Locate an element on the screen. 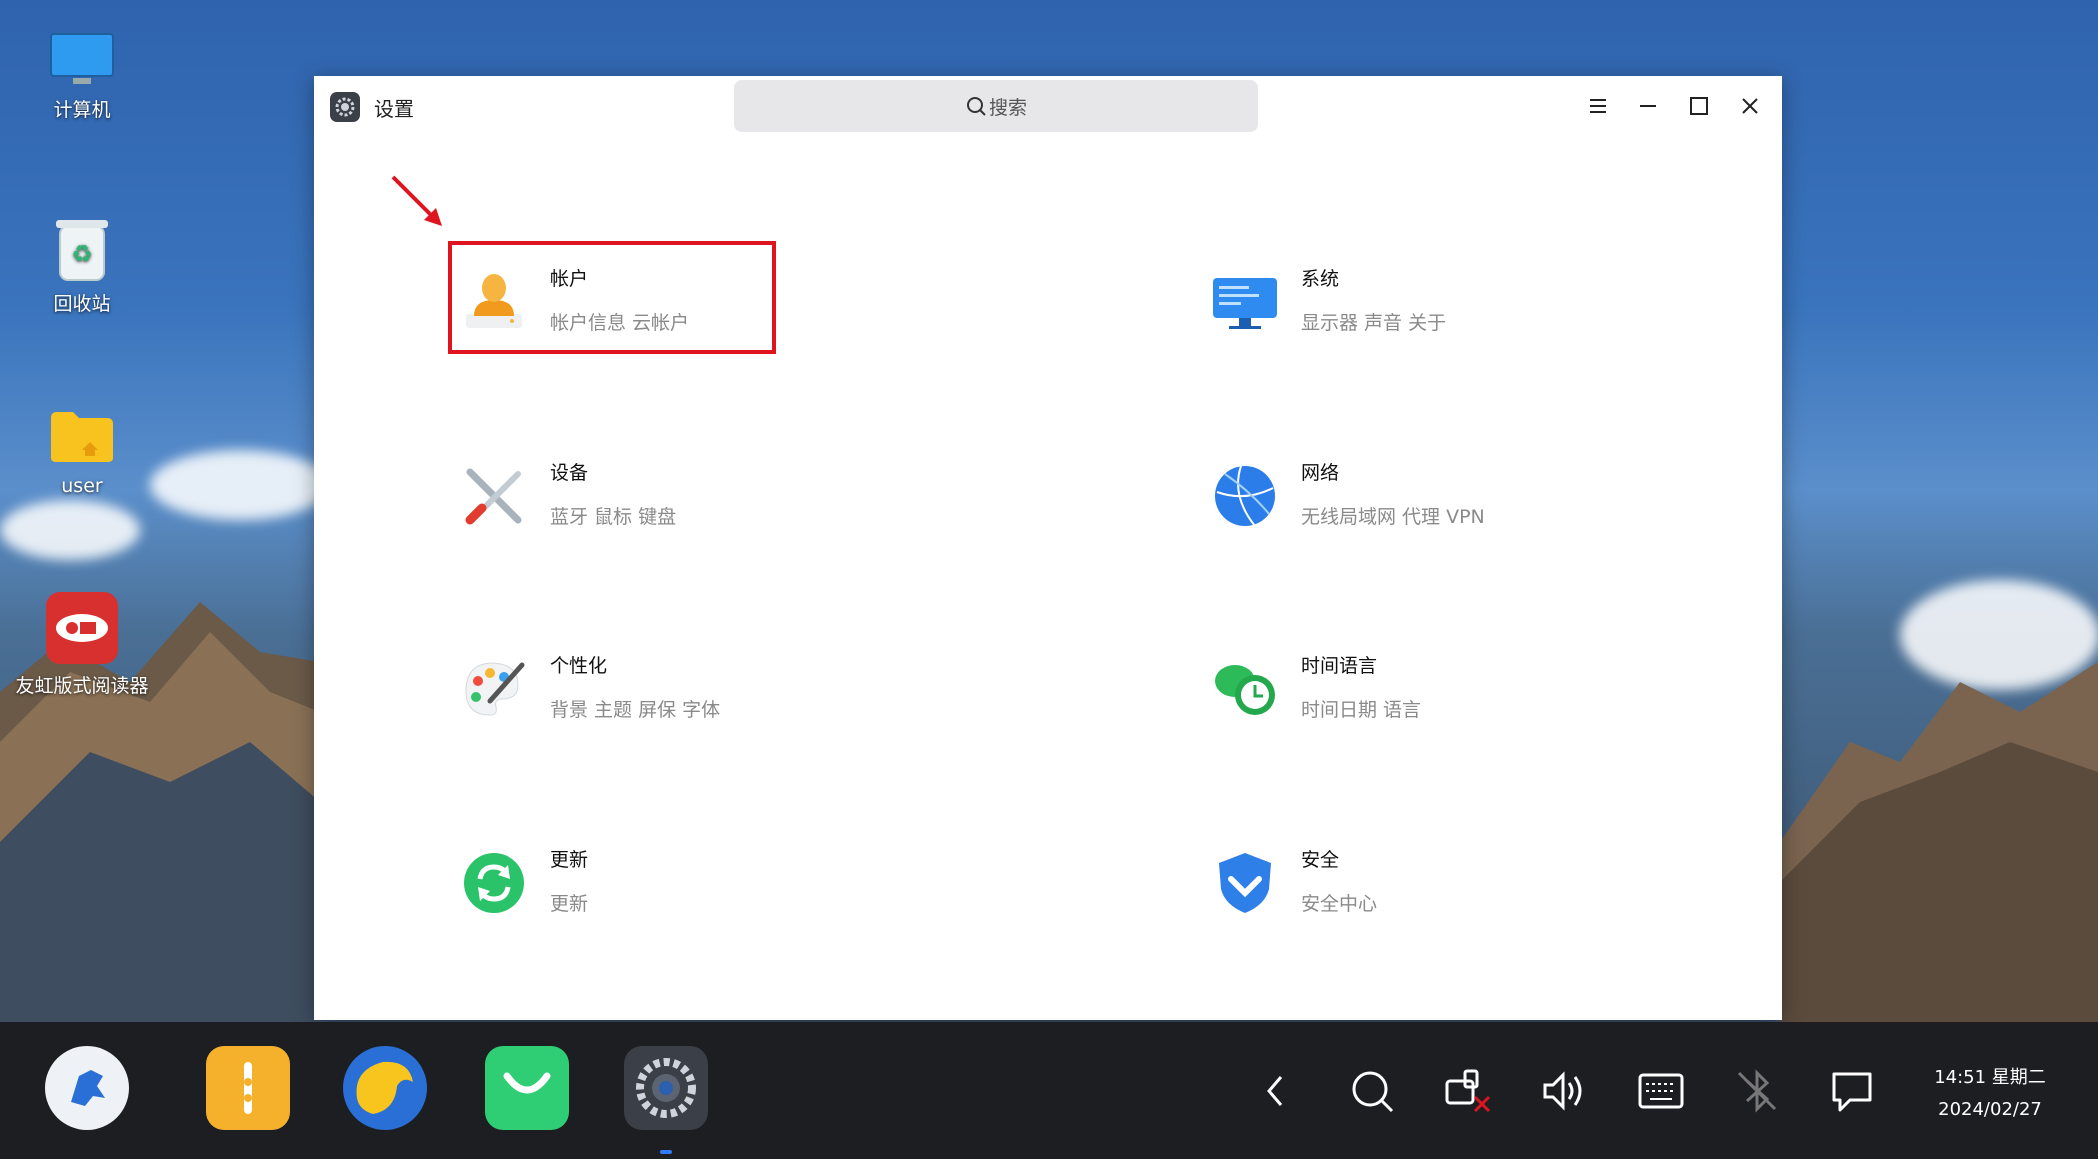  app-store-icon is located at coordinates (527, 1083).